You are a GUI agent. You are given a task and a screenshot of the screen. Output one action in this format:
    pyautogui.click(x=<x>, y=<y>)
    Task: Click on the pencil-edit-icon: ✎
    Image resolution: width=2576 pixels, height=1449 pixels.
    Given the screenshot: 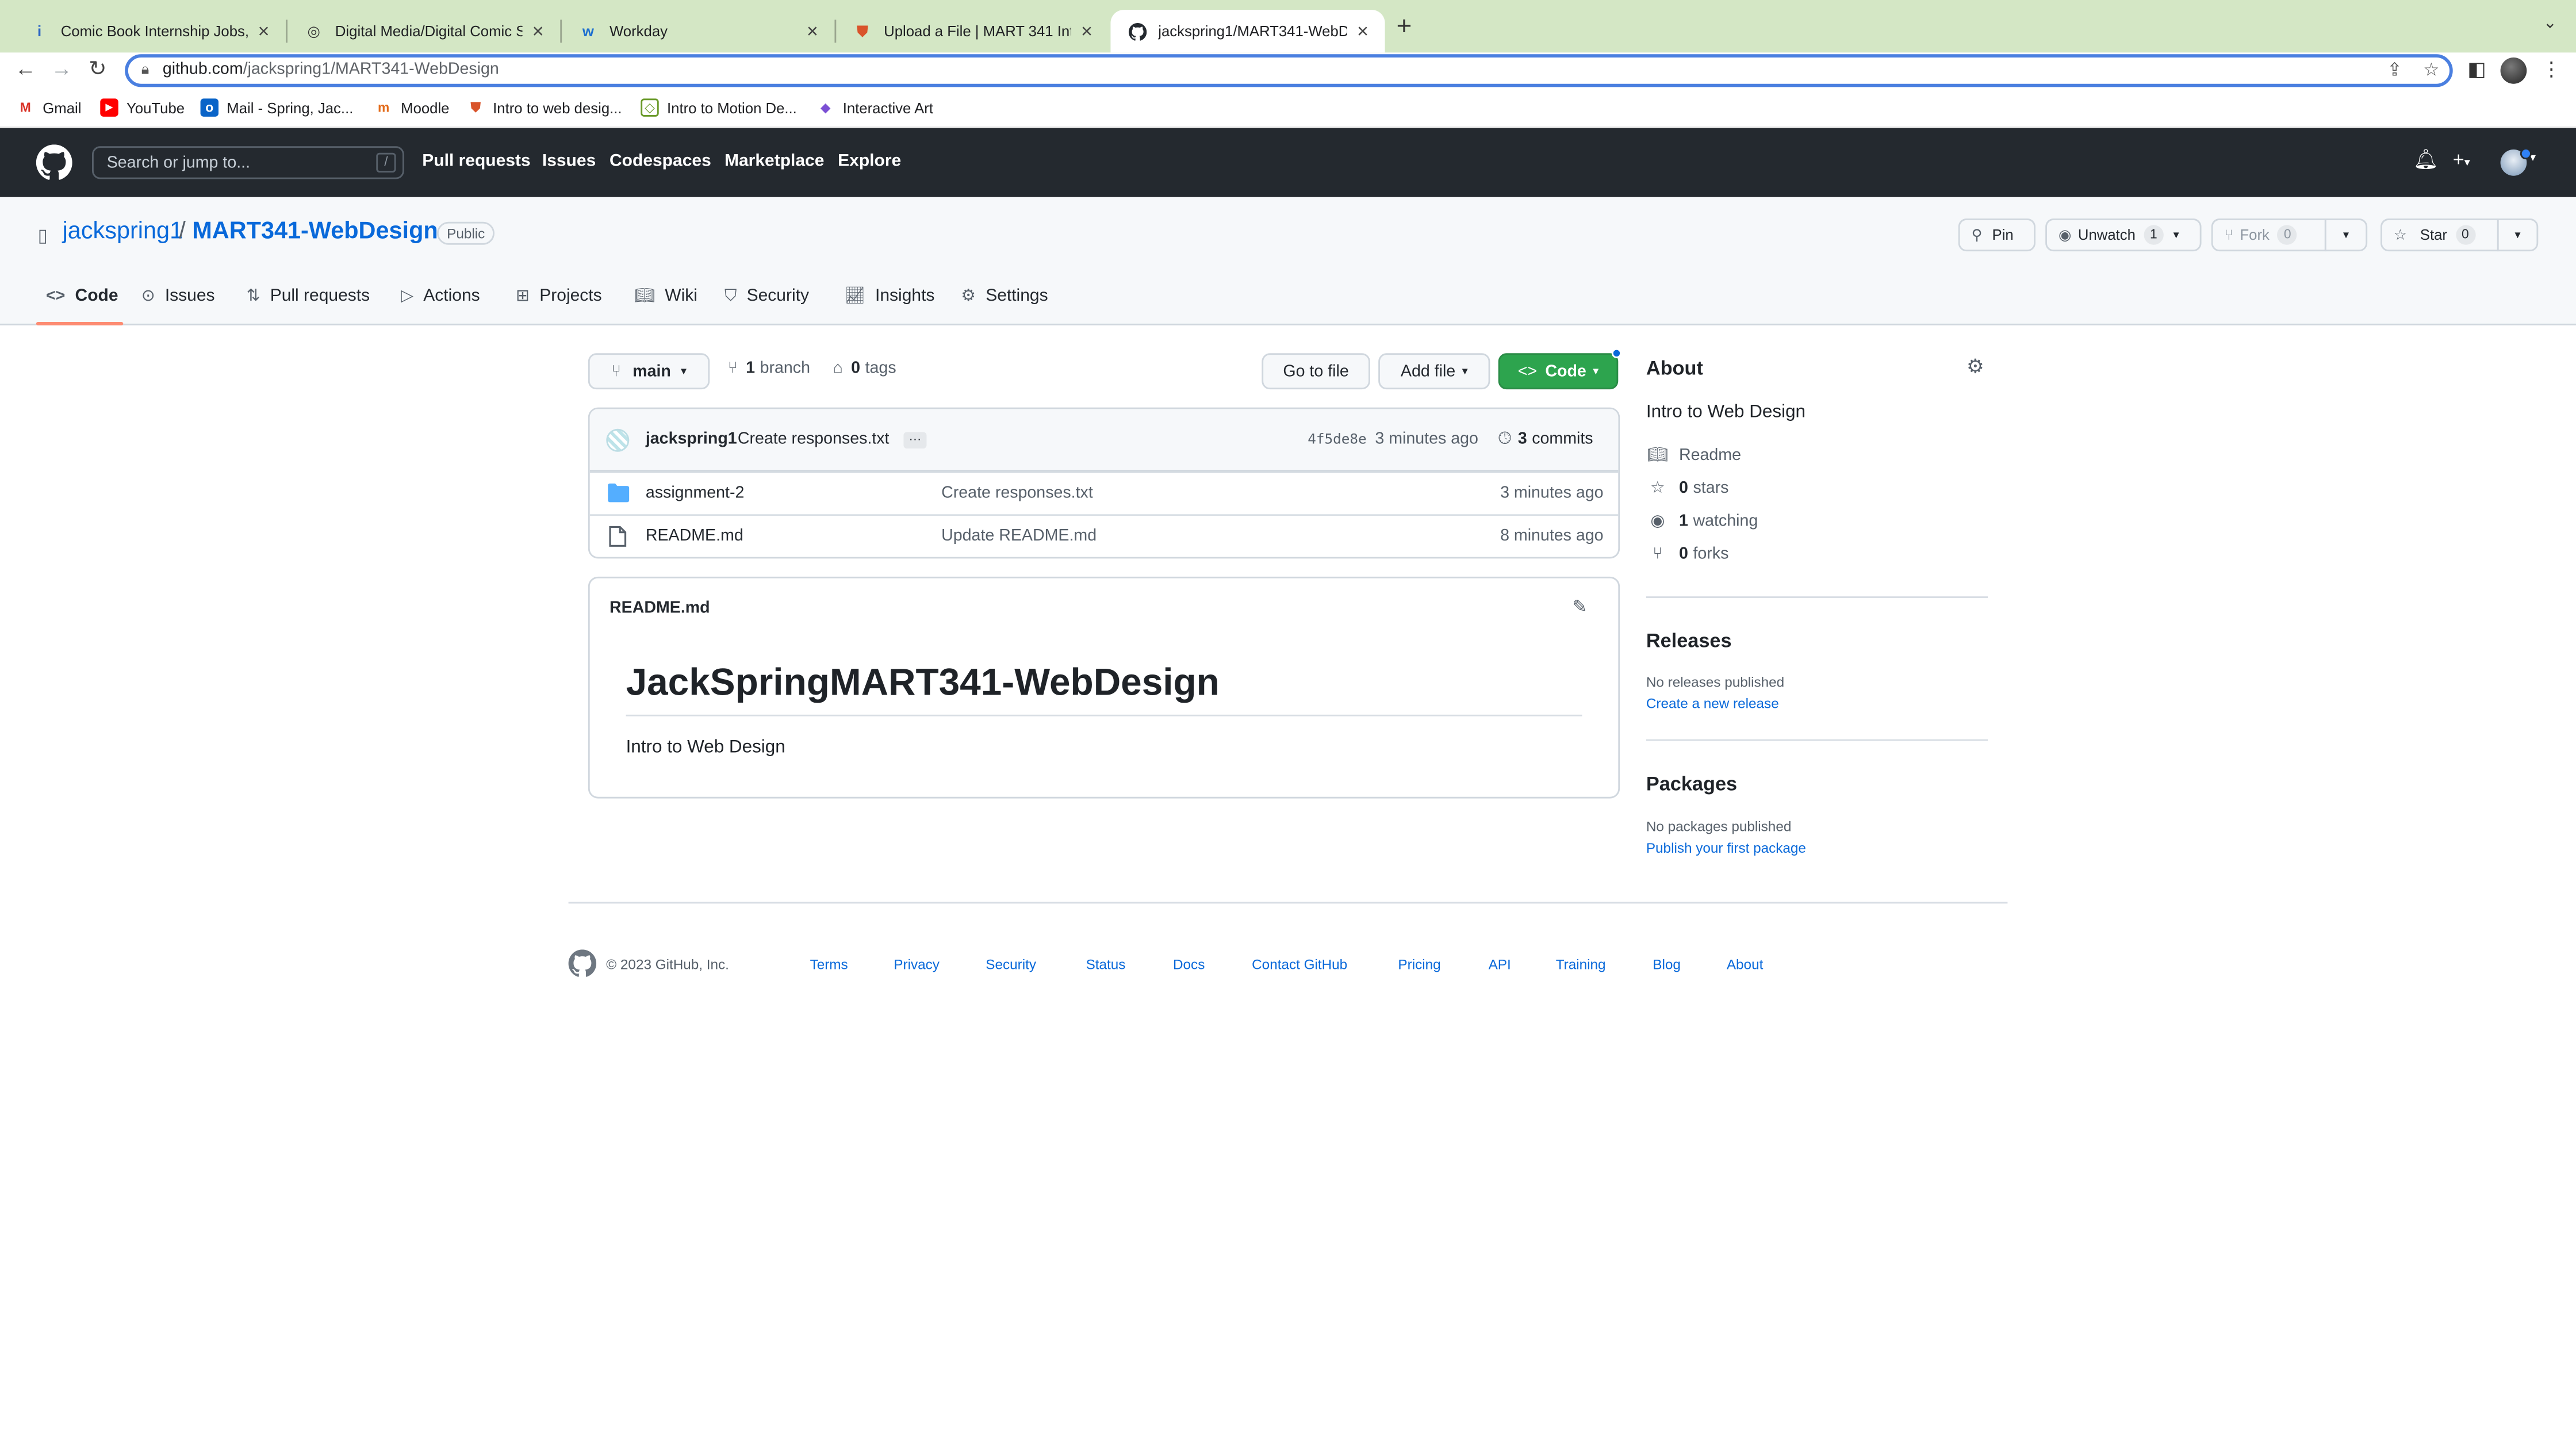 What is the action you would take?
    pyautogui.click(x=1579, y=607)
    